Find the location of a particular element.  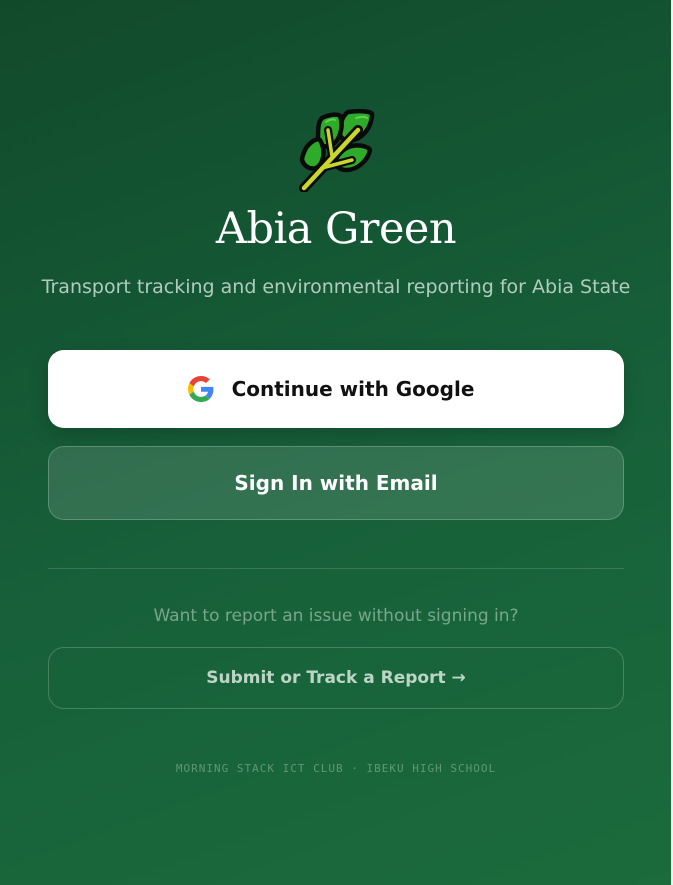

herb-leaf-icon is located at coordinates (336, 150).